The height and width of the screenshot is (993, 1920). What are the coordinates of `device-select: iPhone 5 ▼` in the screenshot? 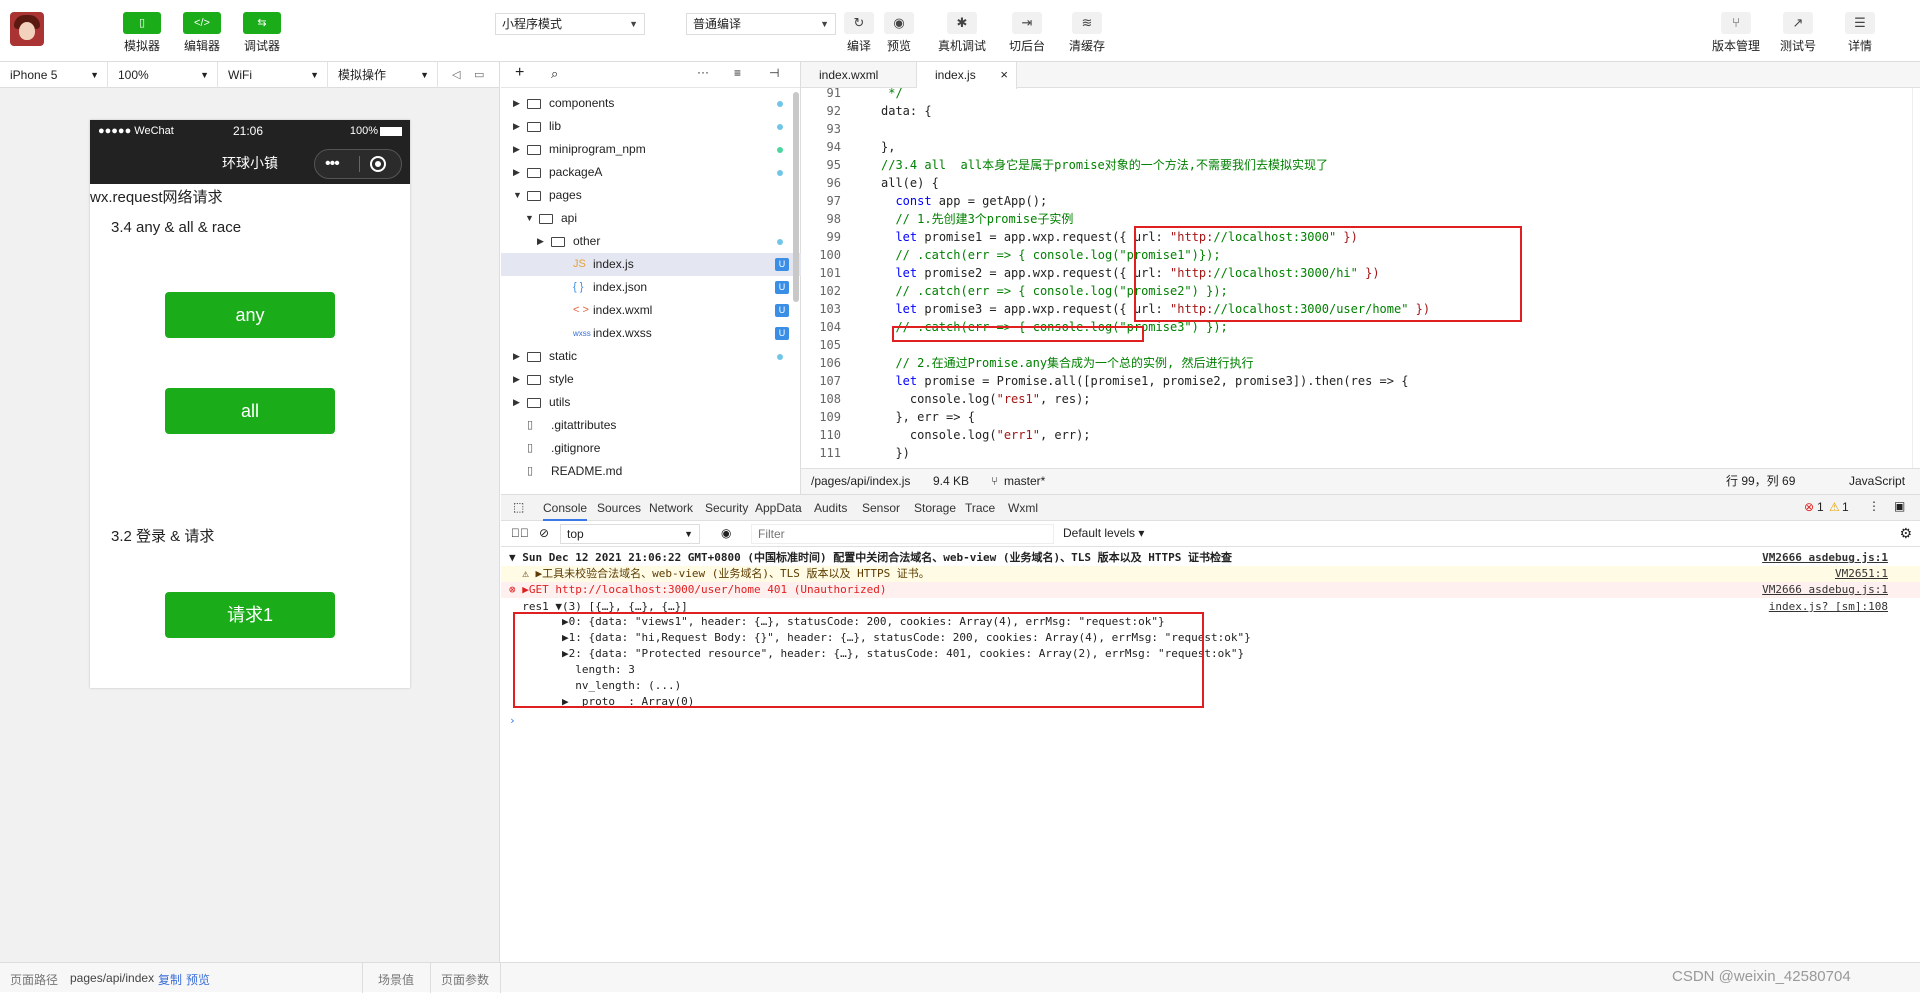 It's located at (54, 75).